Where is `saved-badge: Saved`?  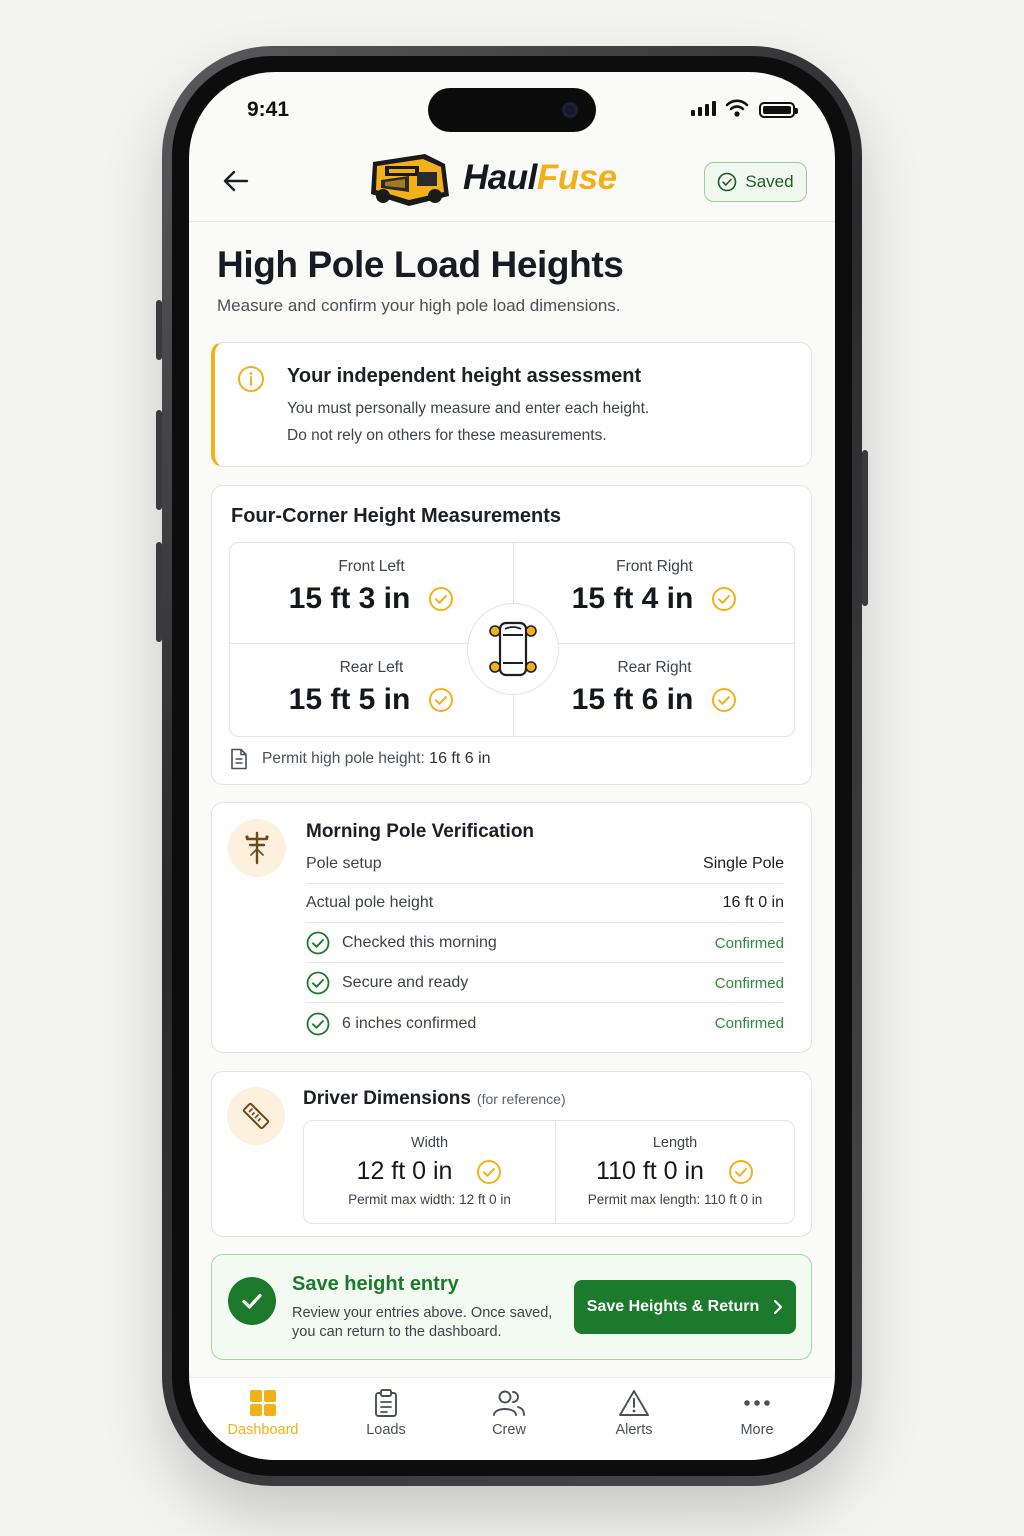 saved-badge: Saved is located at coordinates (755, 182).